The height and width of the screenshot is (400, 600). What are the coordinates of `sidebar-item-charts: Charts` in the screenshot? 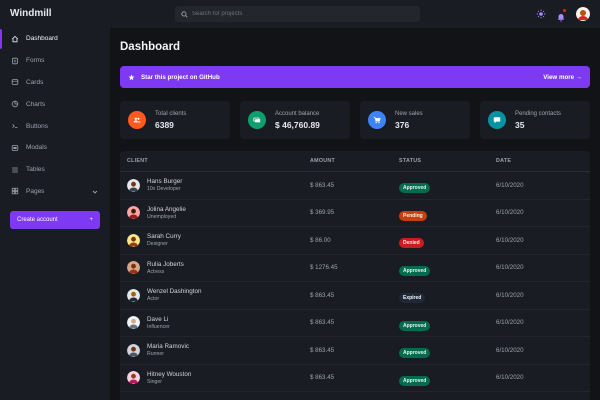 It's located at (55, 104).